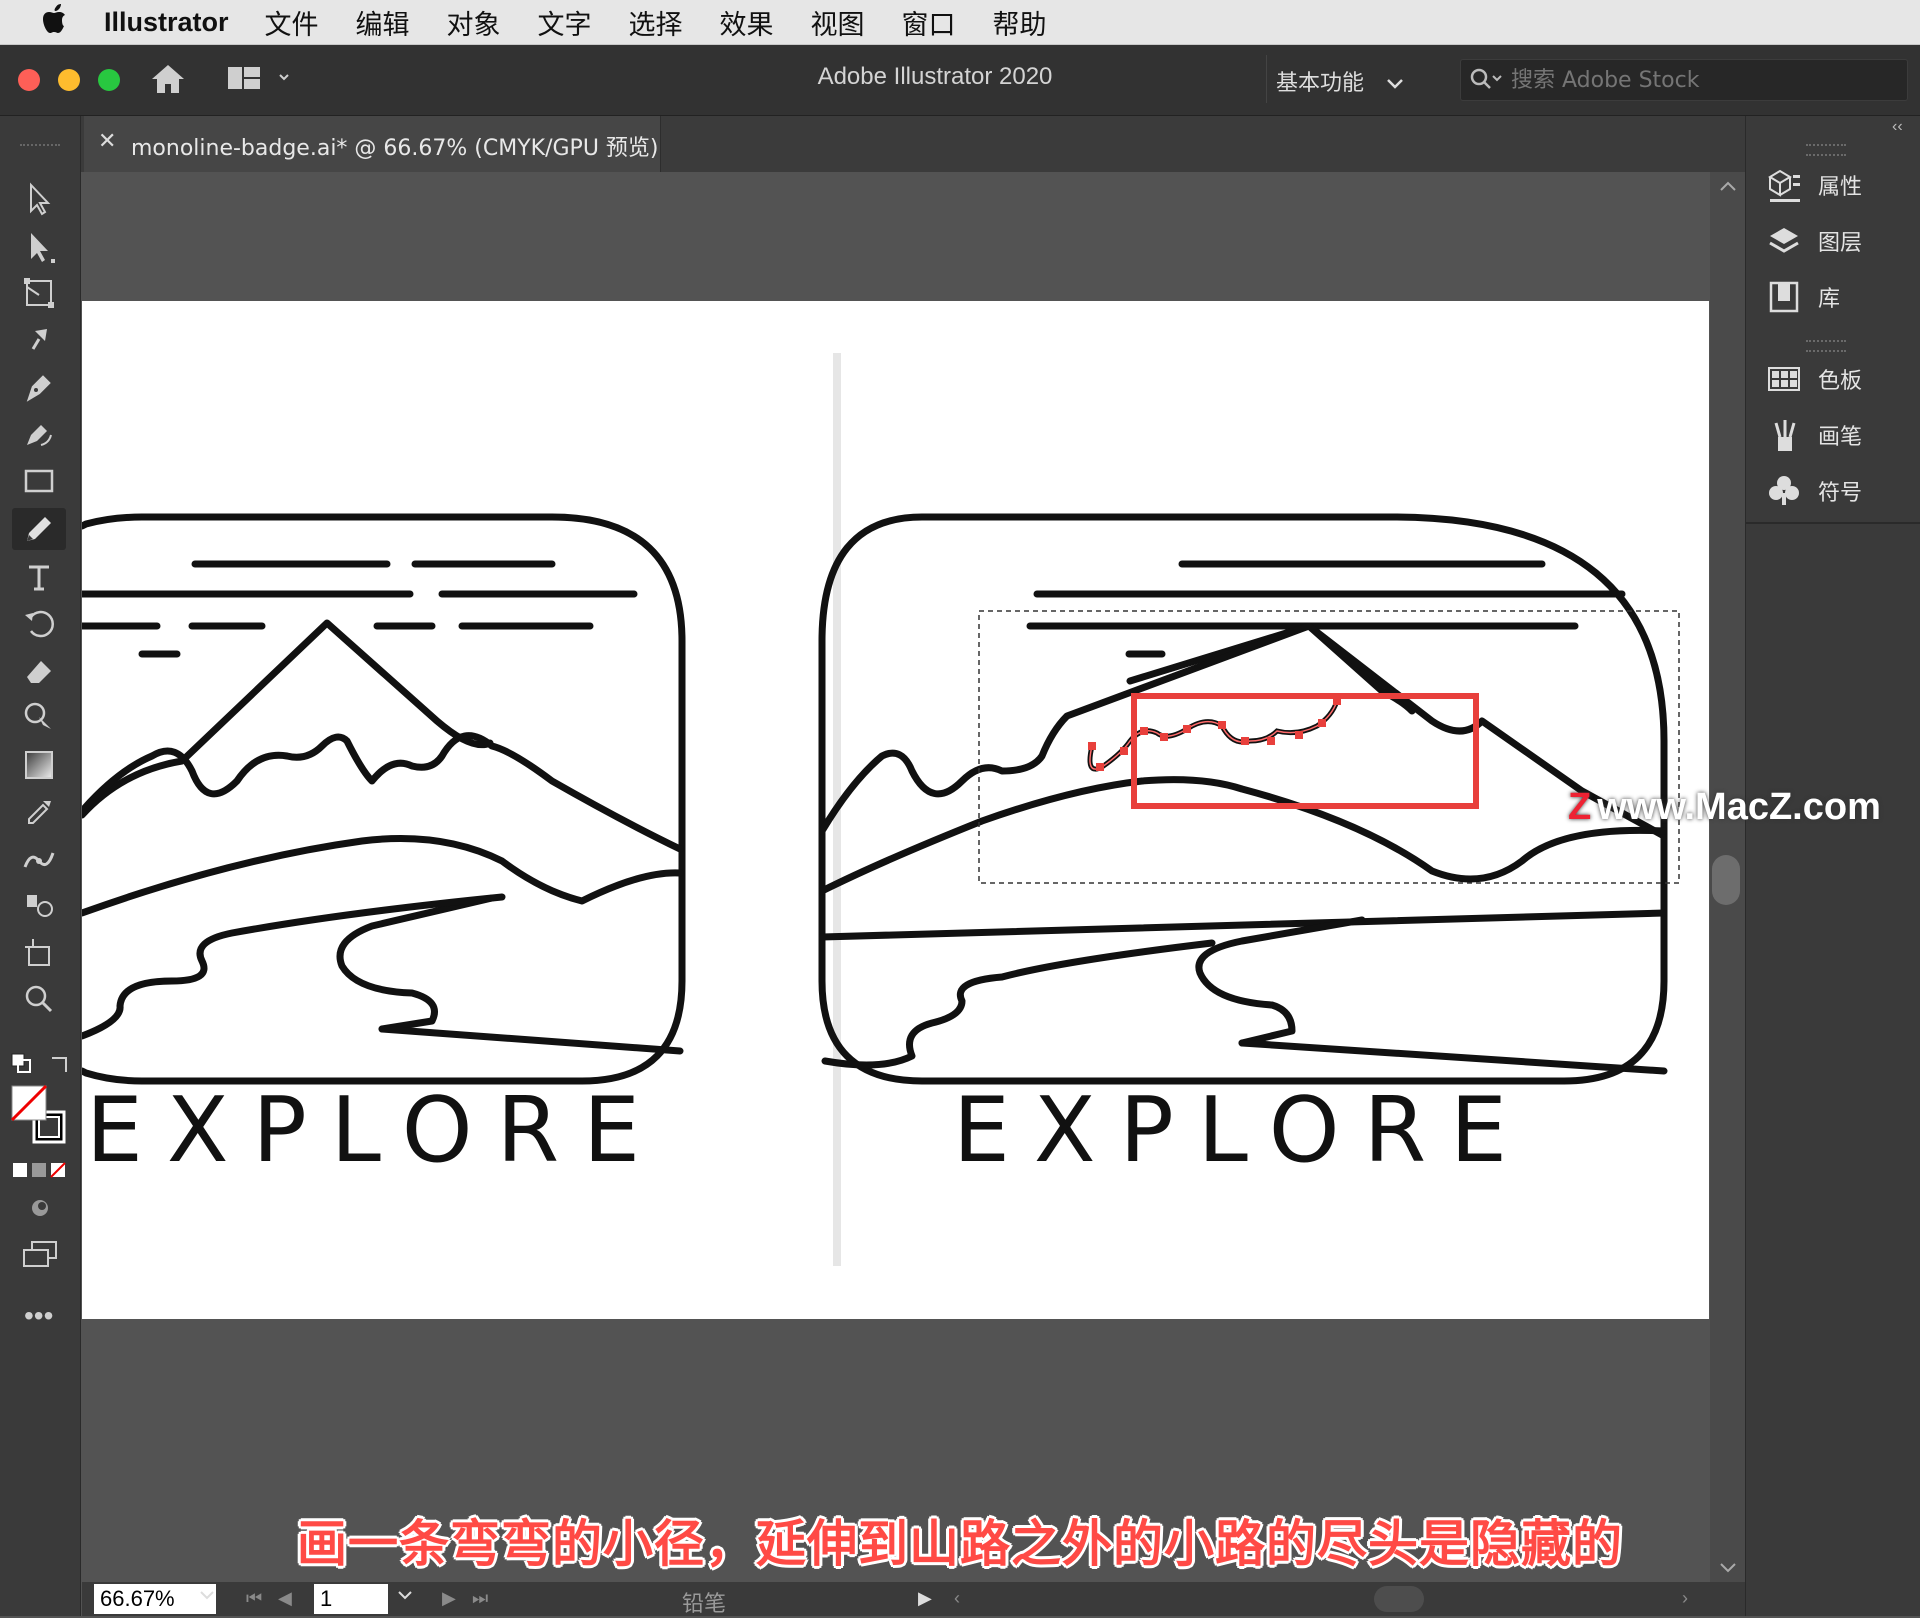  I want to click on artboard-dropdown-icon, so click(405, 1596).